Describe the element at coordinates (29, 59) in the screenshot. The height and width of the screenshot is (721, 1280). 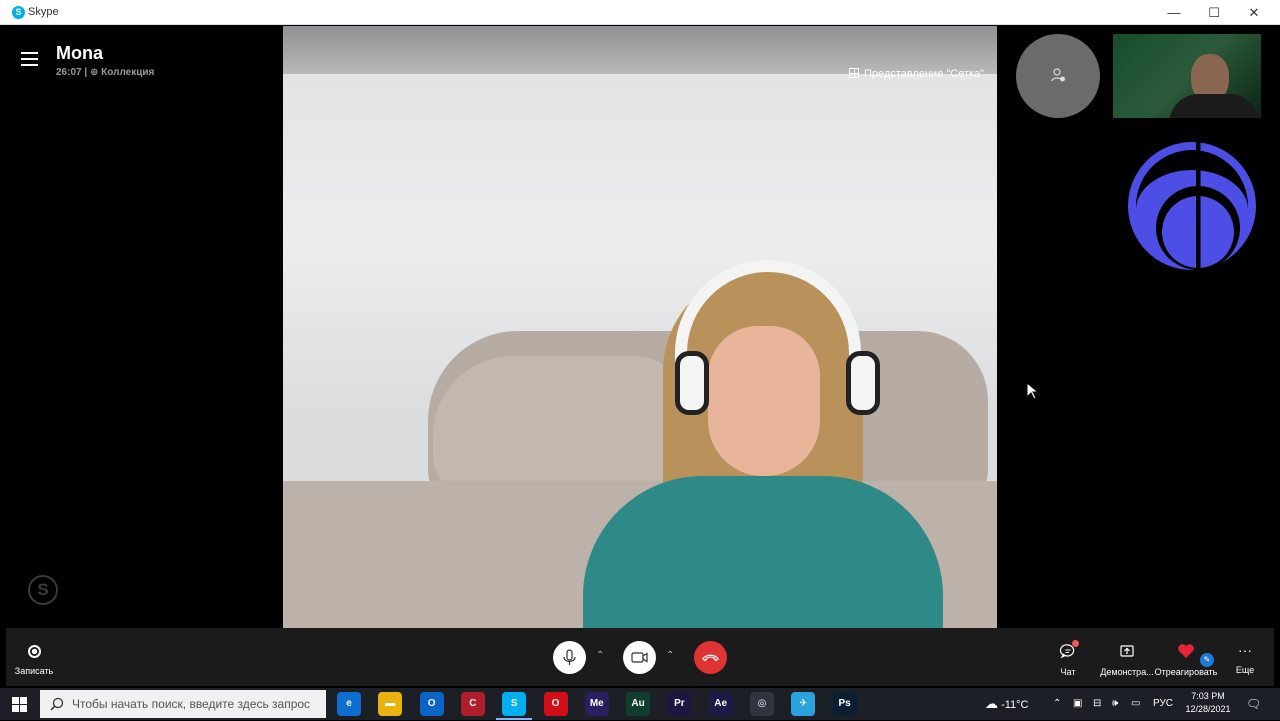
I see `menu-icon` at that location.